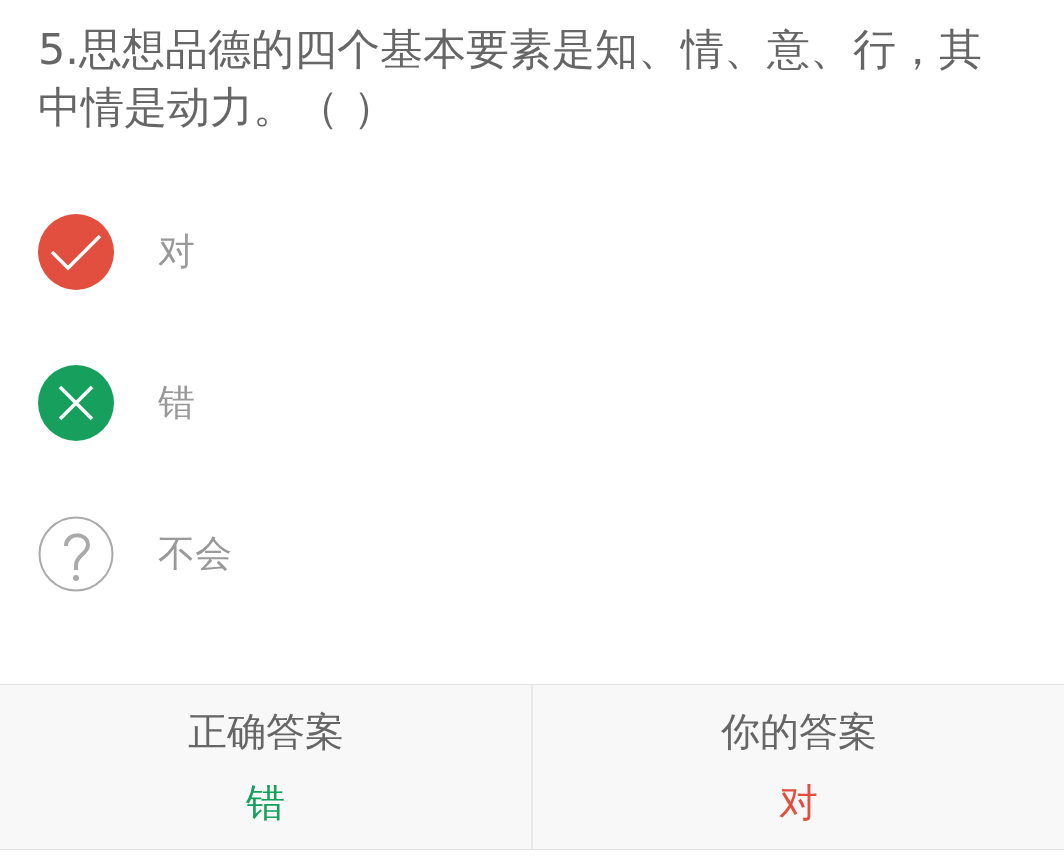 The image size is (1064, 860). I want to click on answer-value: 错, so click(265, 802).